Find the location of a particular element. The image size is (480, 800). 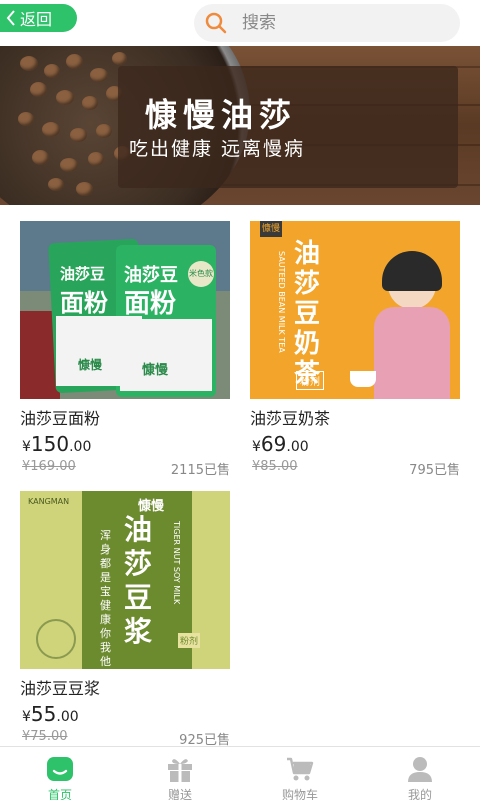

top-bar: 返回 is located at coordinates (240, 23).